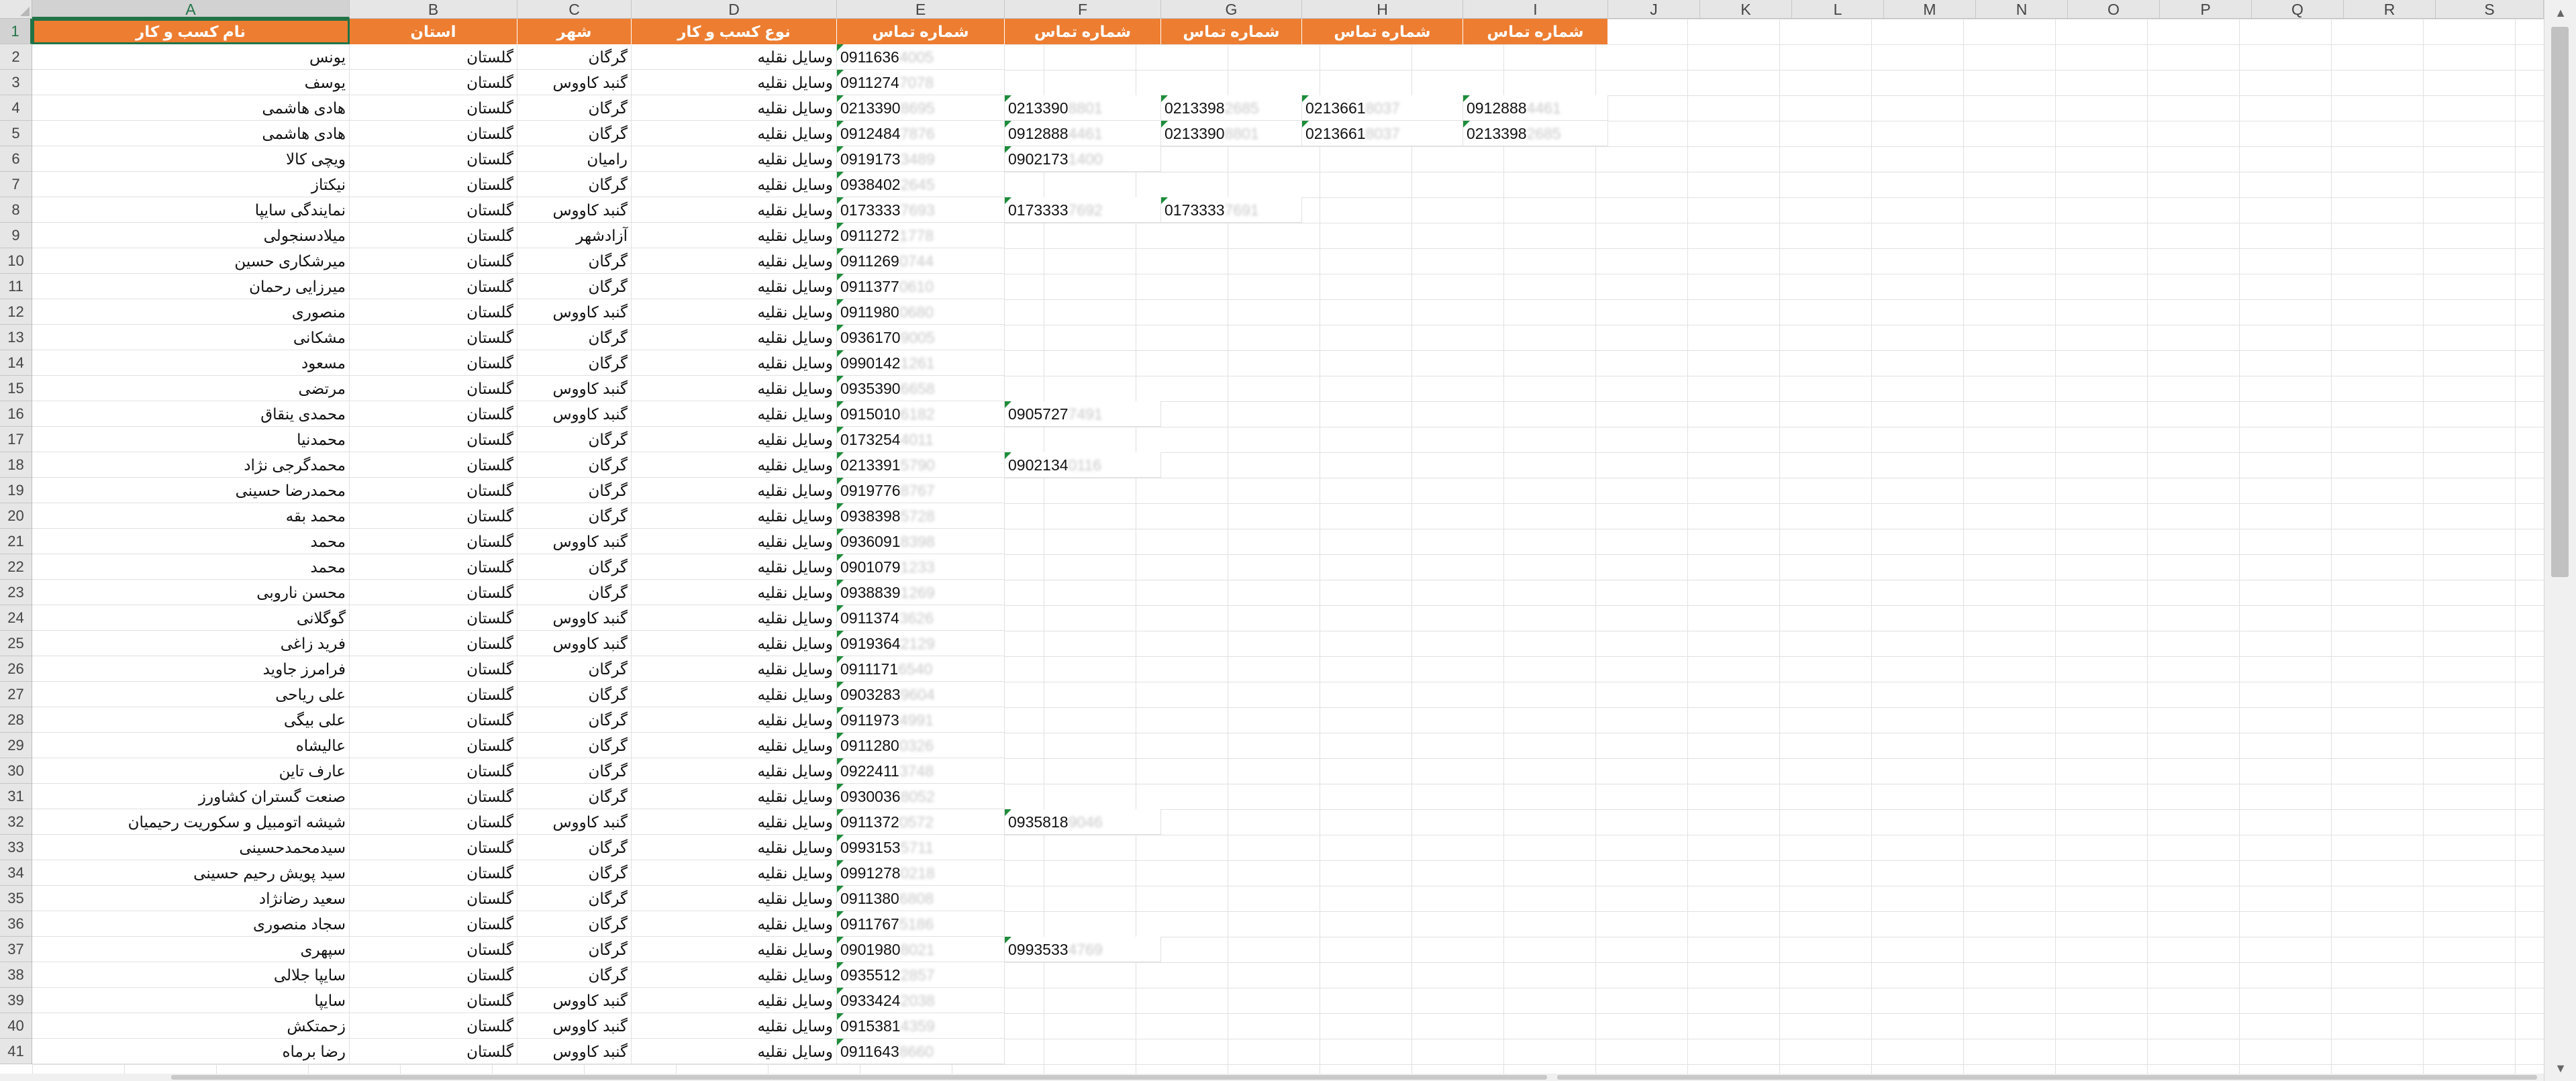 The height and width of the screenshot is (1081, 2576). I want to click on business-name-cell: علی بیگی, so click(191, 720).